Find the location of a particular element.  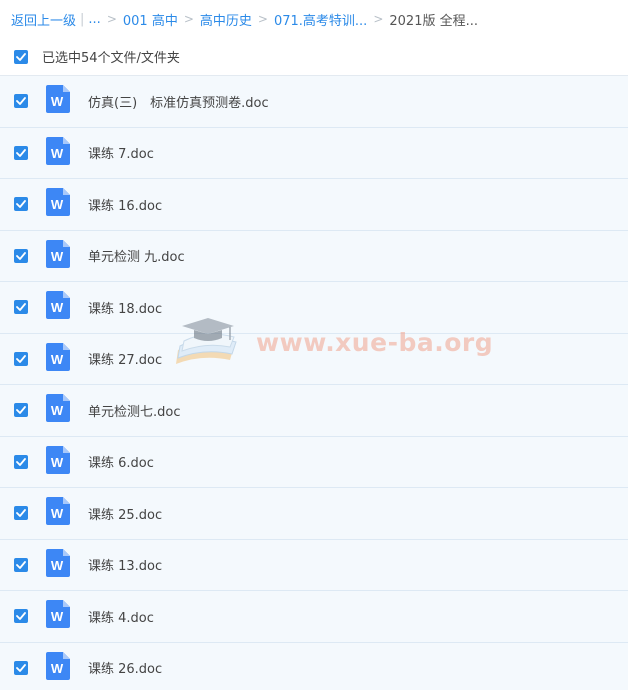

file-name: 单元检测七.doc is located at coordinates (134, 412).